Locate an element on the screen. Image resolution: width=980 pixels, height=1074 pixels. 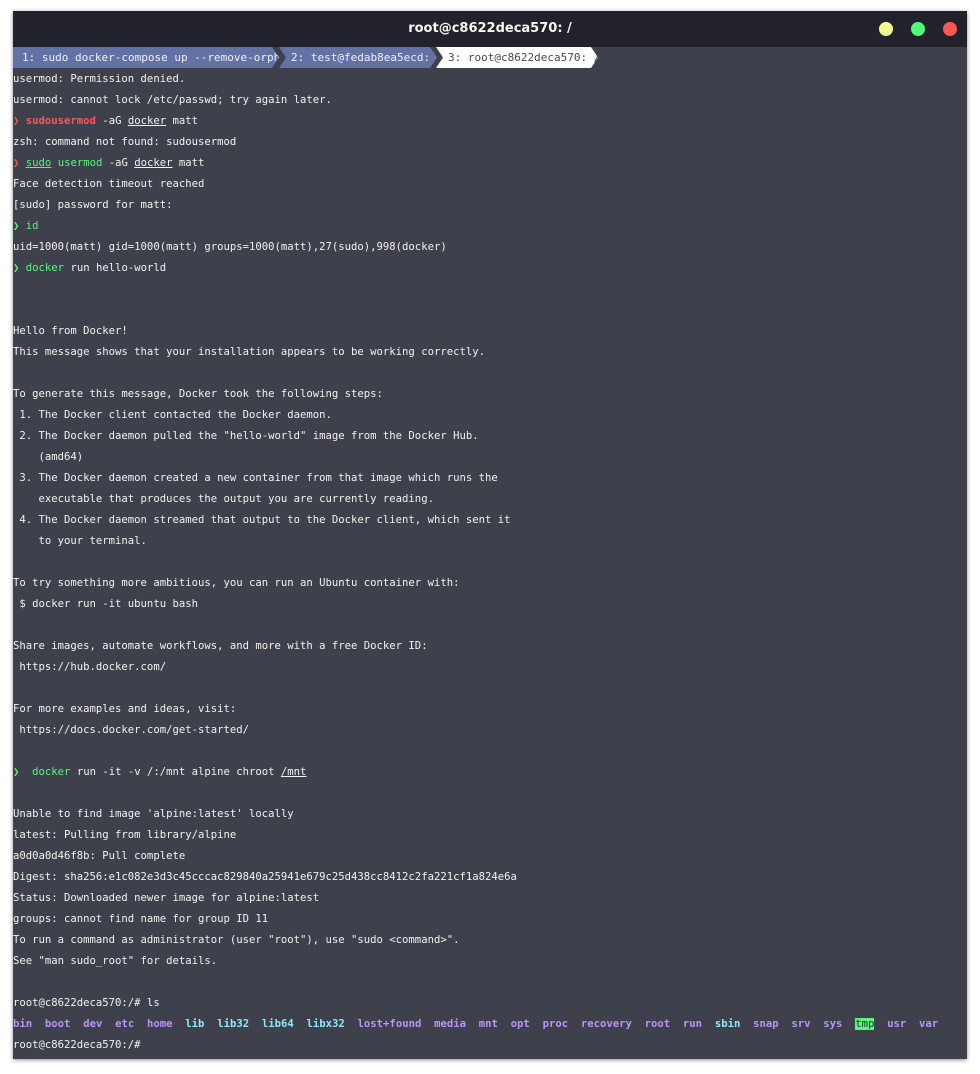
output-line: Hello from Docker! is located at coordinates (70, 331).